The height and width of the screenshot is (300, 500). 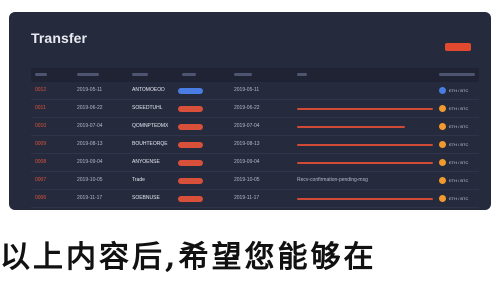 I want to click on row-number: 0008, so click(x=41, y=162).